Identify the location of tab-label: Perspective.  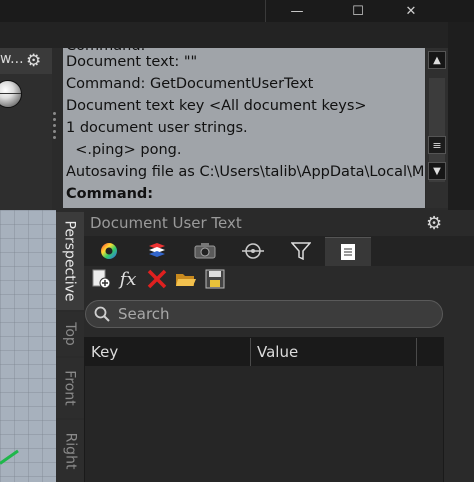
(70, 261).